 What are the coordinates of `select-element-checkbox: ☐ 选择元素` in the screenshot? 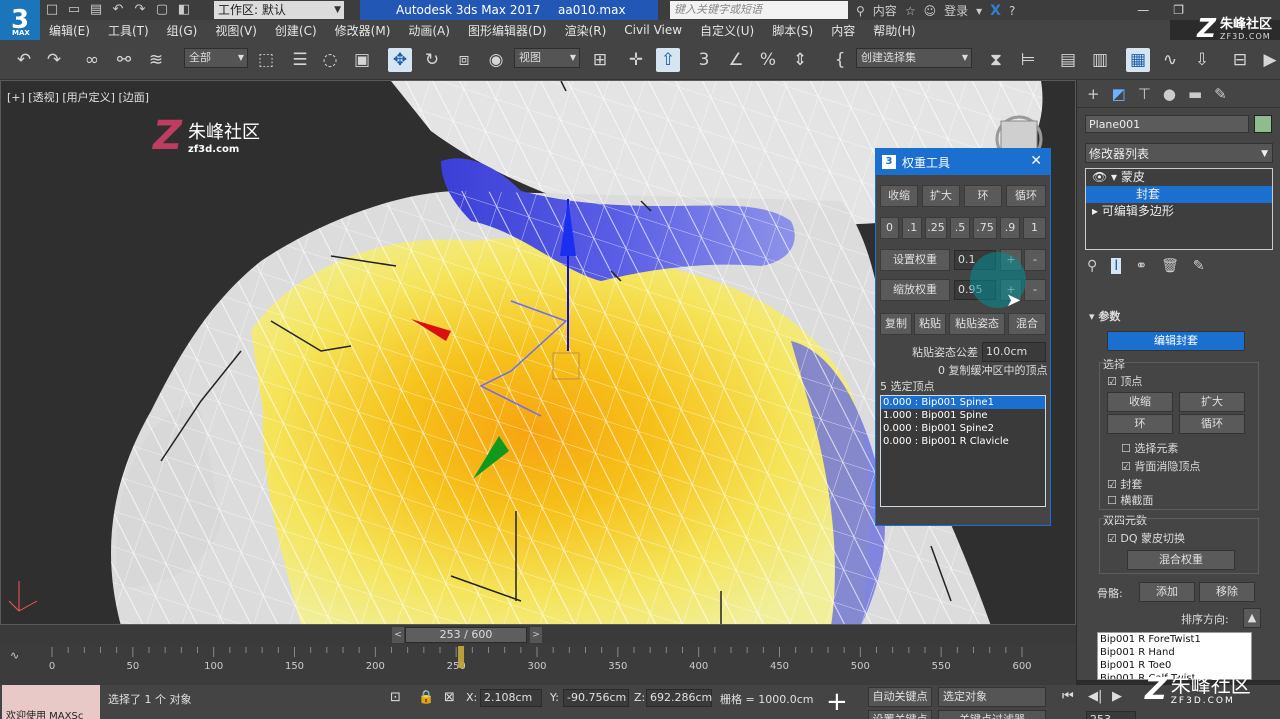 It's located at (1149, 448).